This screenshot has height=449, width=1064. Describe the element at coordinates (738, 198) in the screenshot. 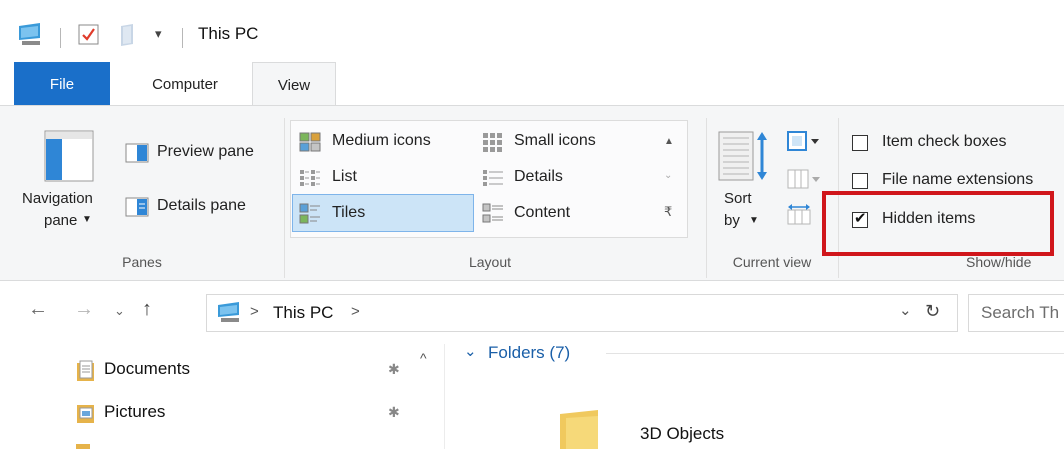

I see `sort-by-label: Sort` at that location.